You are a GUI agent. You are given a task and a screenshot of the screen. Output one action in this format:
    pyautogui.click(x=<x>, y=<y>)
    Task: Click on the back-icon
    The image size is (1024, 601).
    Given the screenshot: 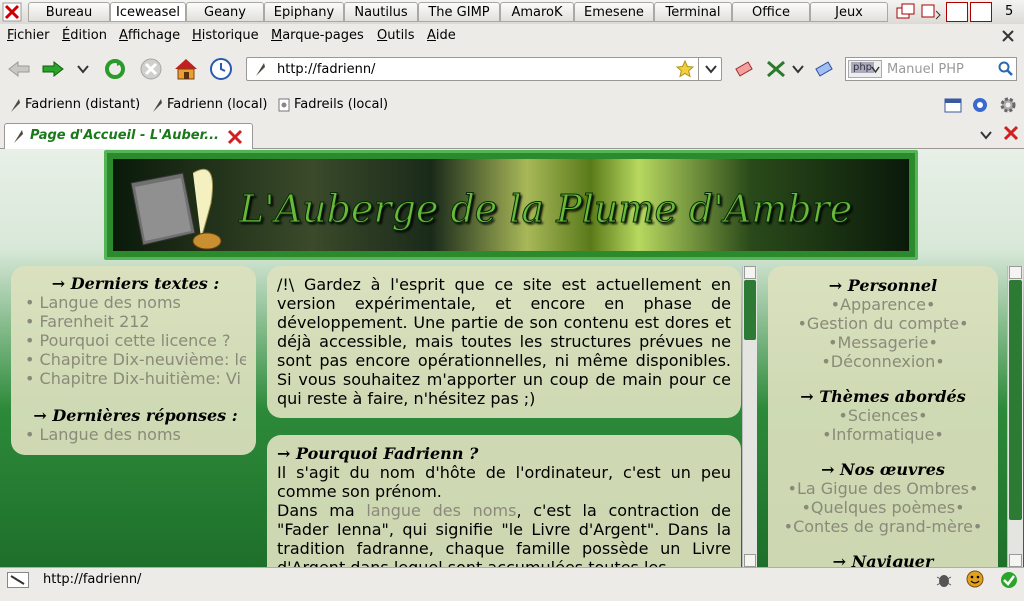 What is the action you would take?
    pyautogui.click(x=19, y=69)
    